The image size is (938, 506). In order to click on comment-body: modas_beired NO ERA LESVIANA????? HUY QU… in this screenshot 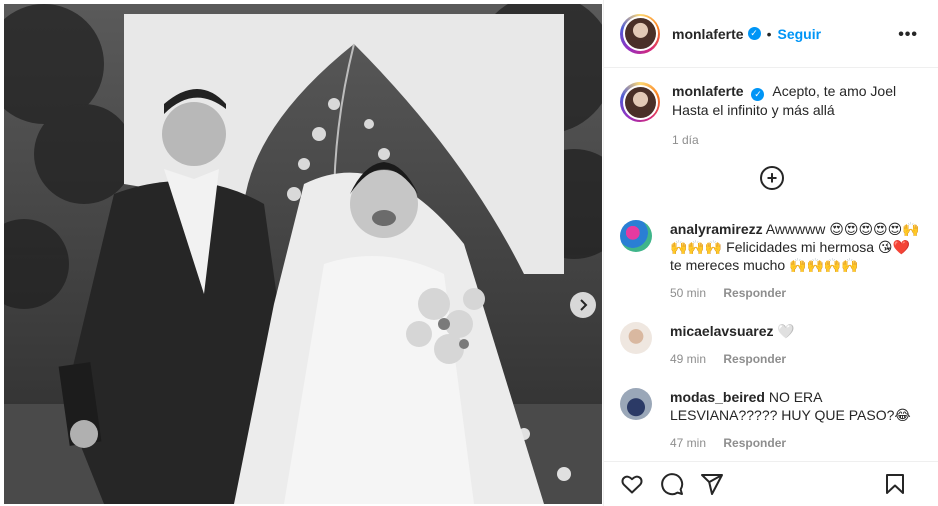, I will do `click(797, 420)`.